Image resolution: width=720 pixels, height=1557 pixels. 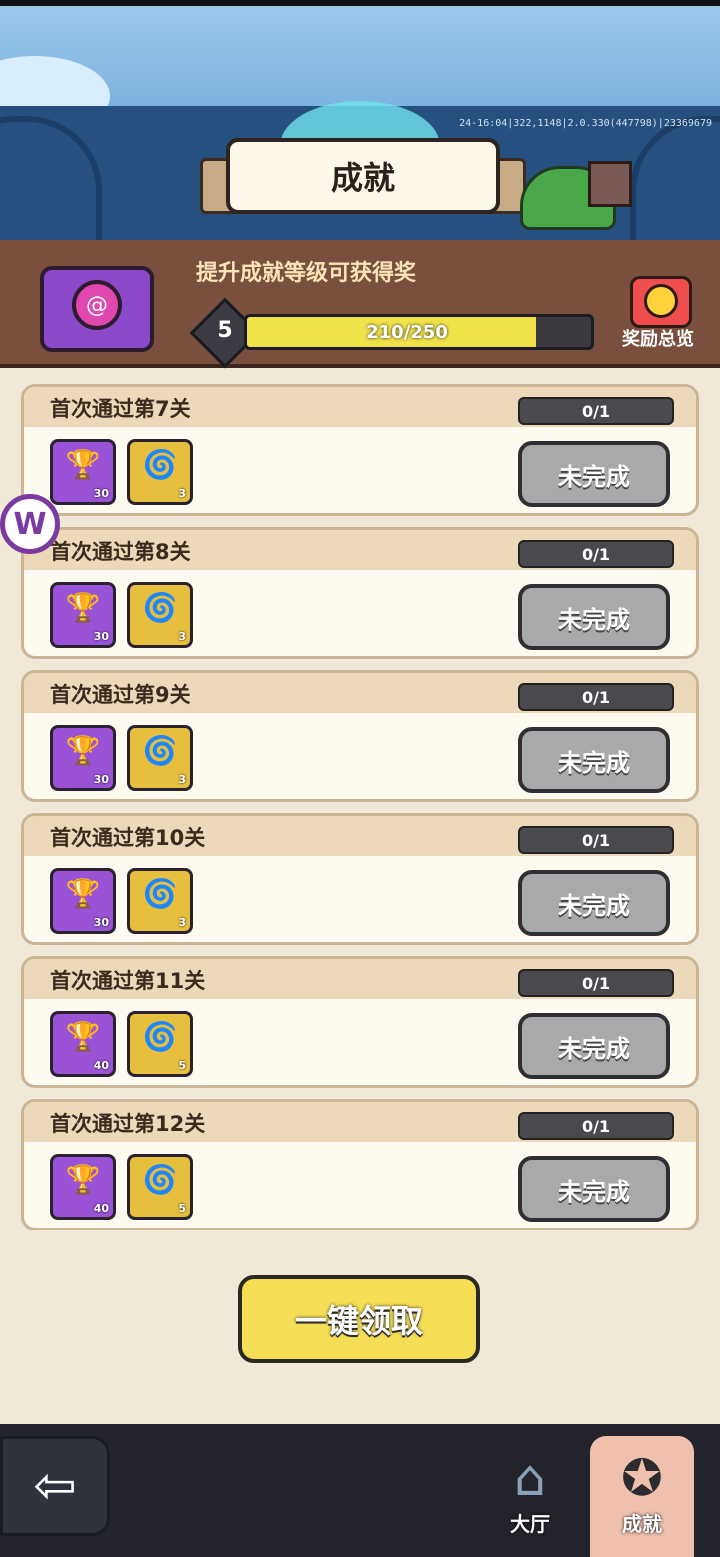 What do you see at coordinates (306, 273) in the screenshot?
I see `header-subtitle: 提升成就等级可获得奖` at bounding box center [306, 273].